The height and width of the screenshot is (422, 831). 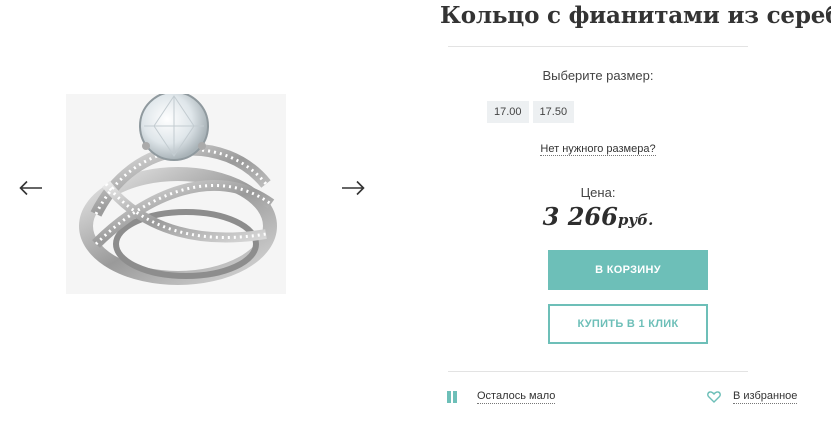 What do you see at coordinates (553, 112) in the screenshot?
I see `size-option: 17.50` at bounding box center [553, 112].